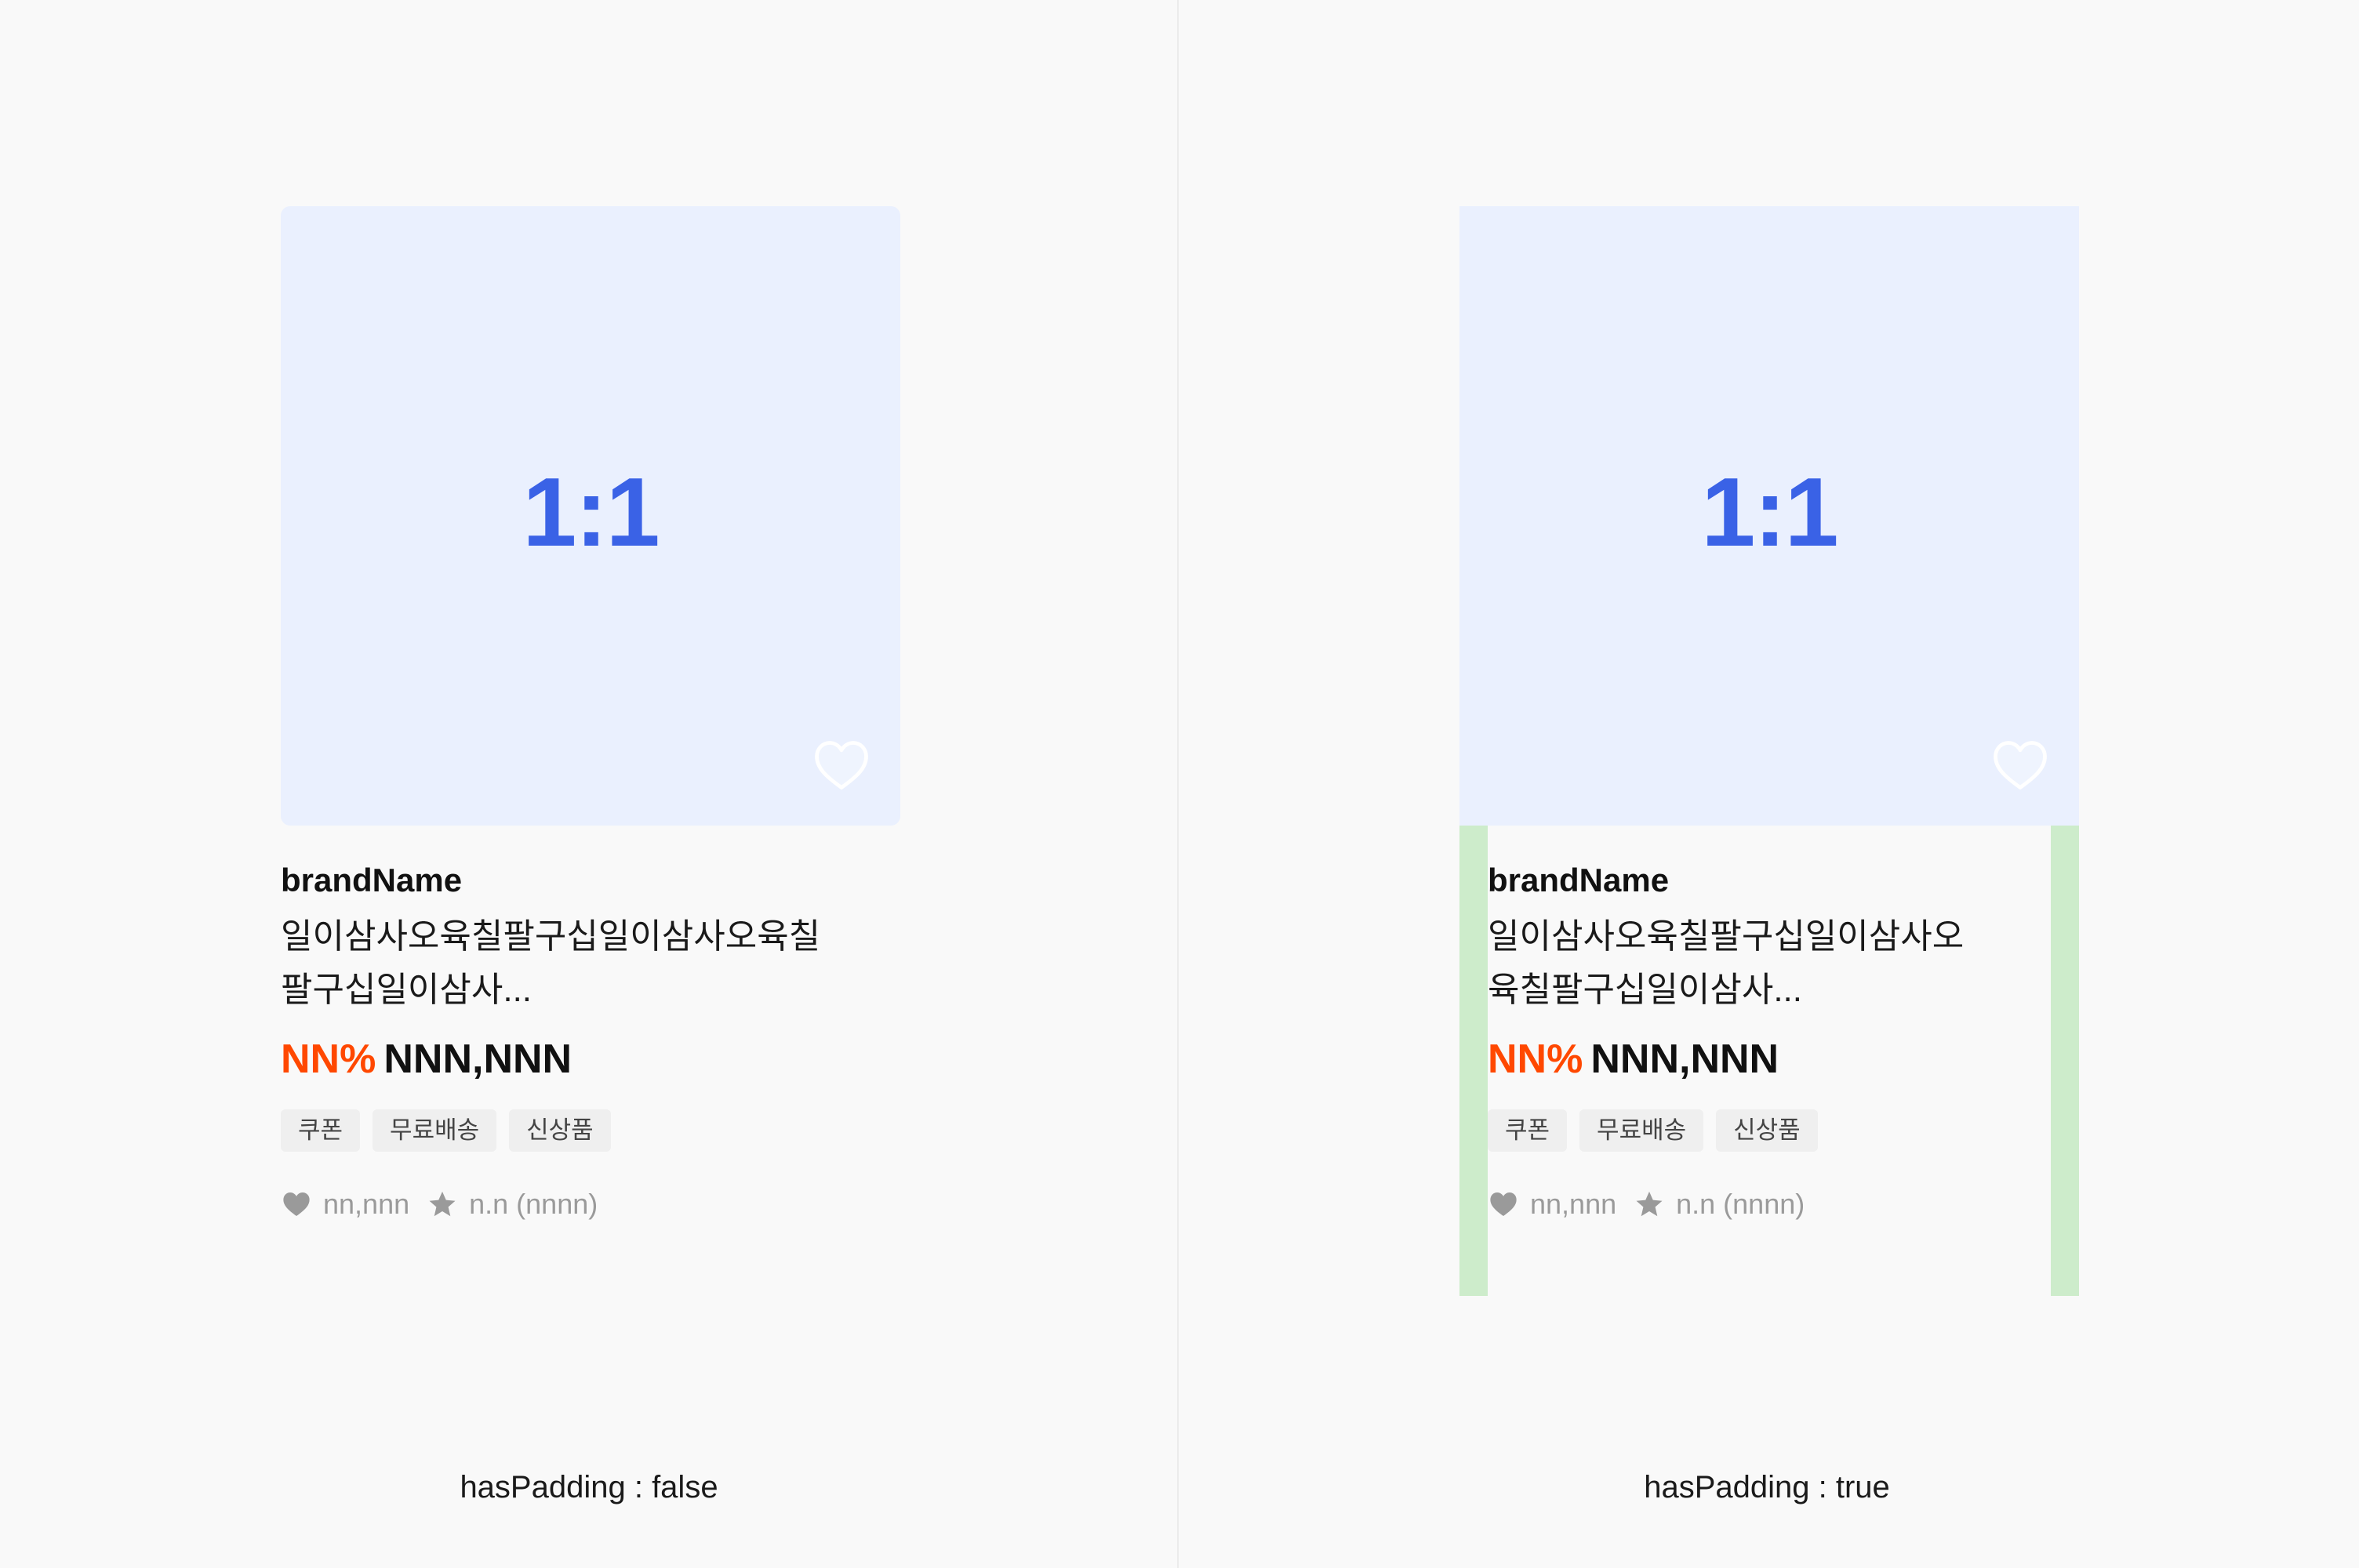  What do you see at coordinates (1473, 1061) in the screenshot?
I see `padding-guide-left` at bounding box center [1473, 1061].